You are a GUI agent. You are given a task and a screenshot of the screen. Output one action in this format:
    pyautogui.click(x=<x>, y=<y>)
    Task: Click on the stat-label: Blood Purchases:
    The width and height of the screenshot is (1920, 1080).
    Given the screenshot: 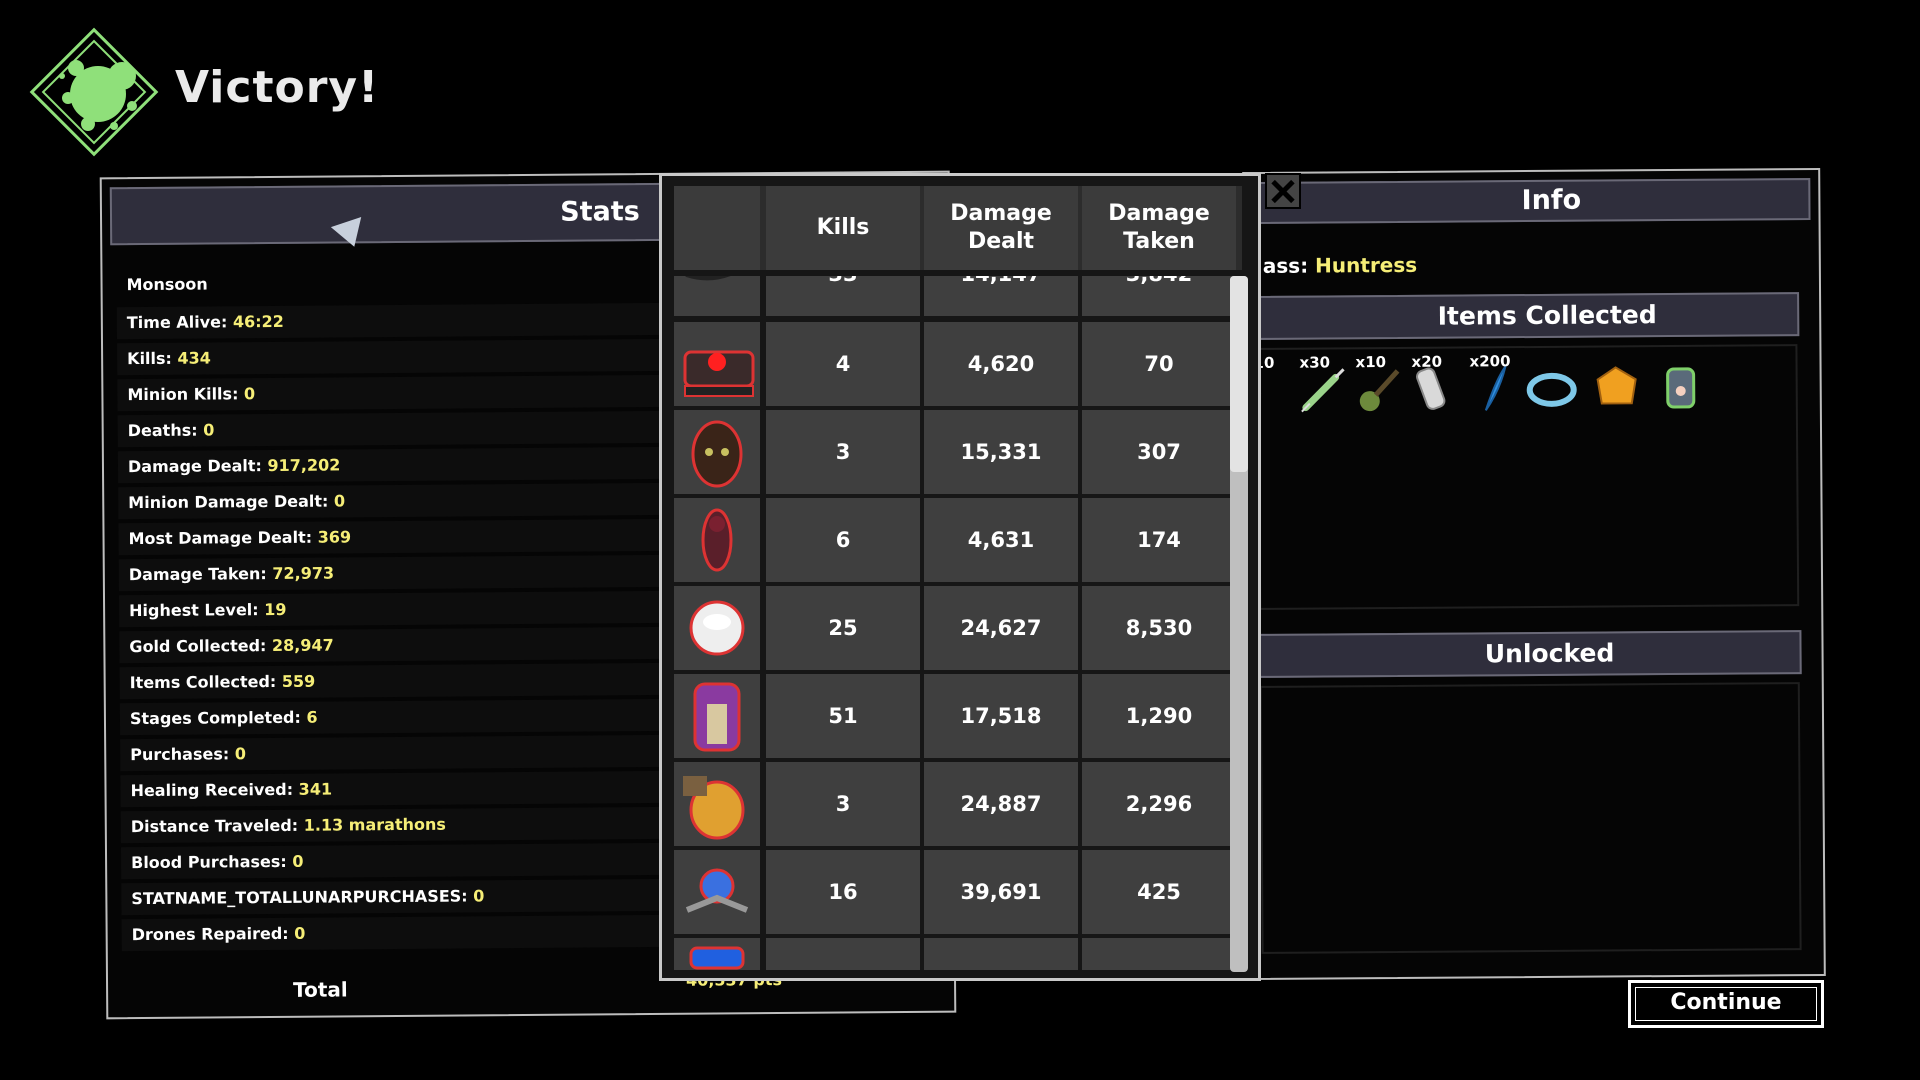 What is the action you would take?
    pyautogui.click(x=209, y=862)
    